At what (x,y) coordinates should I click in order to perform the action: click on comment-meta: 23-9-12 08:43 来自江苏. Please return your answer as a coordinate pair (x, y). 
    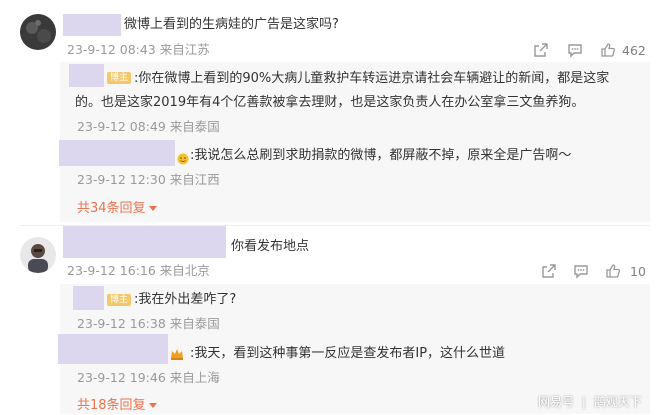
    Looking at the image, I should click on (138, 49).